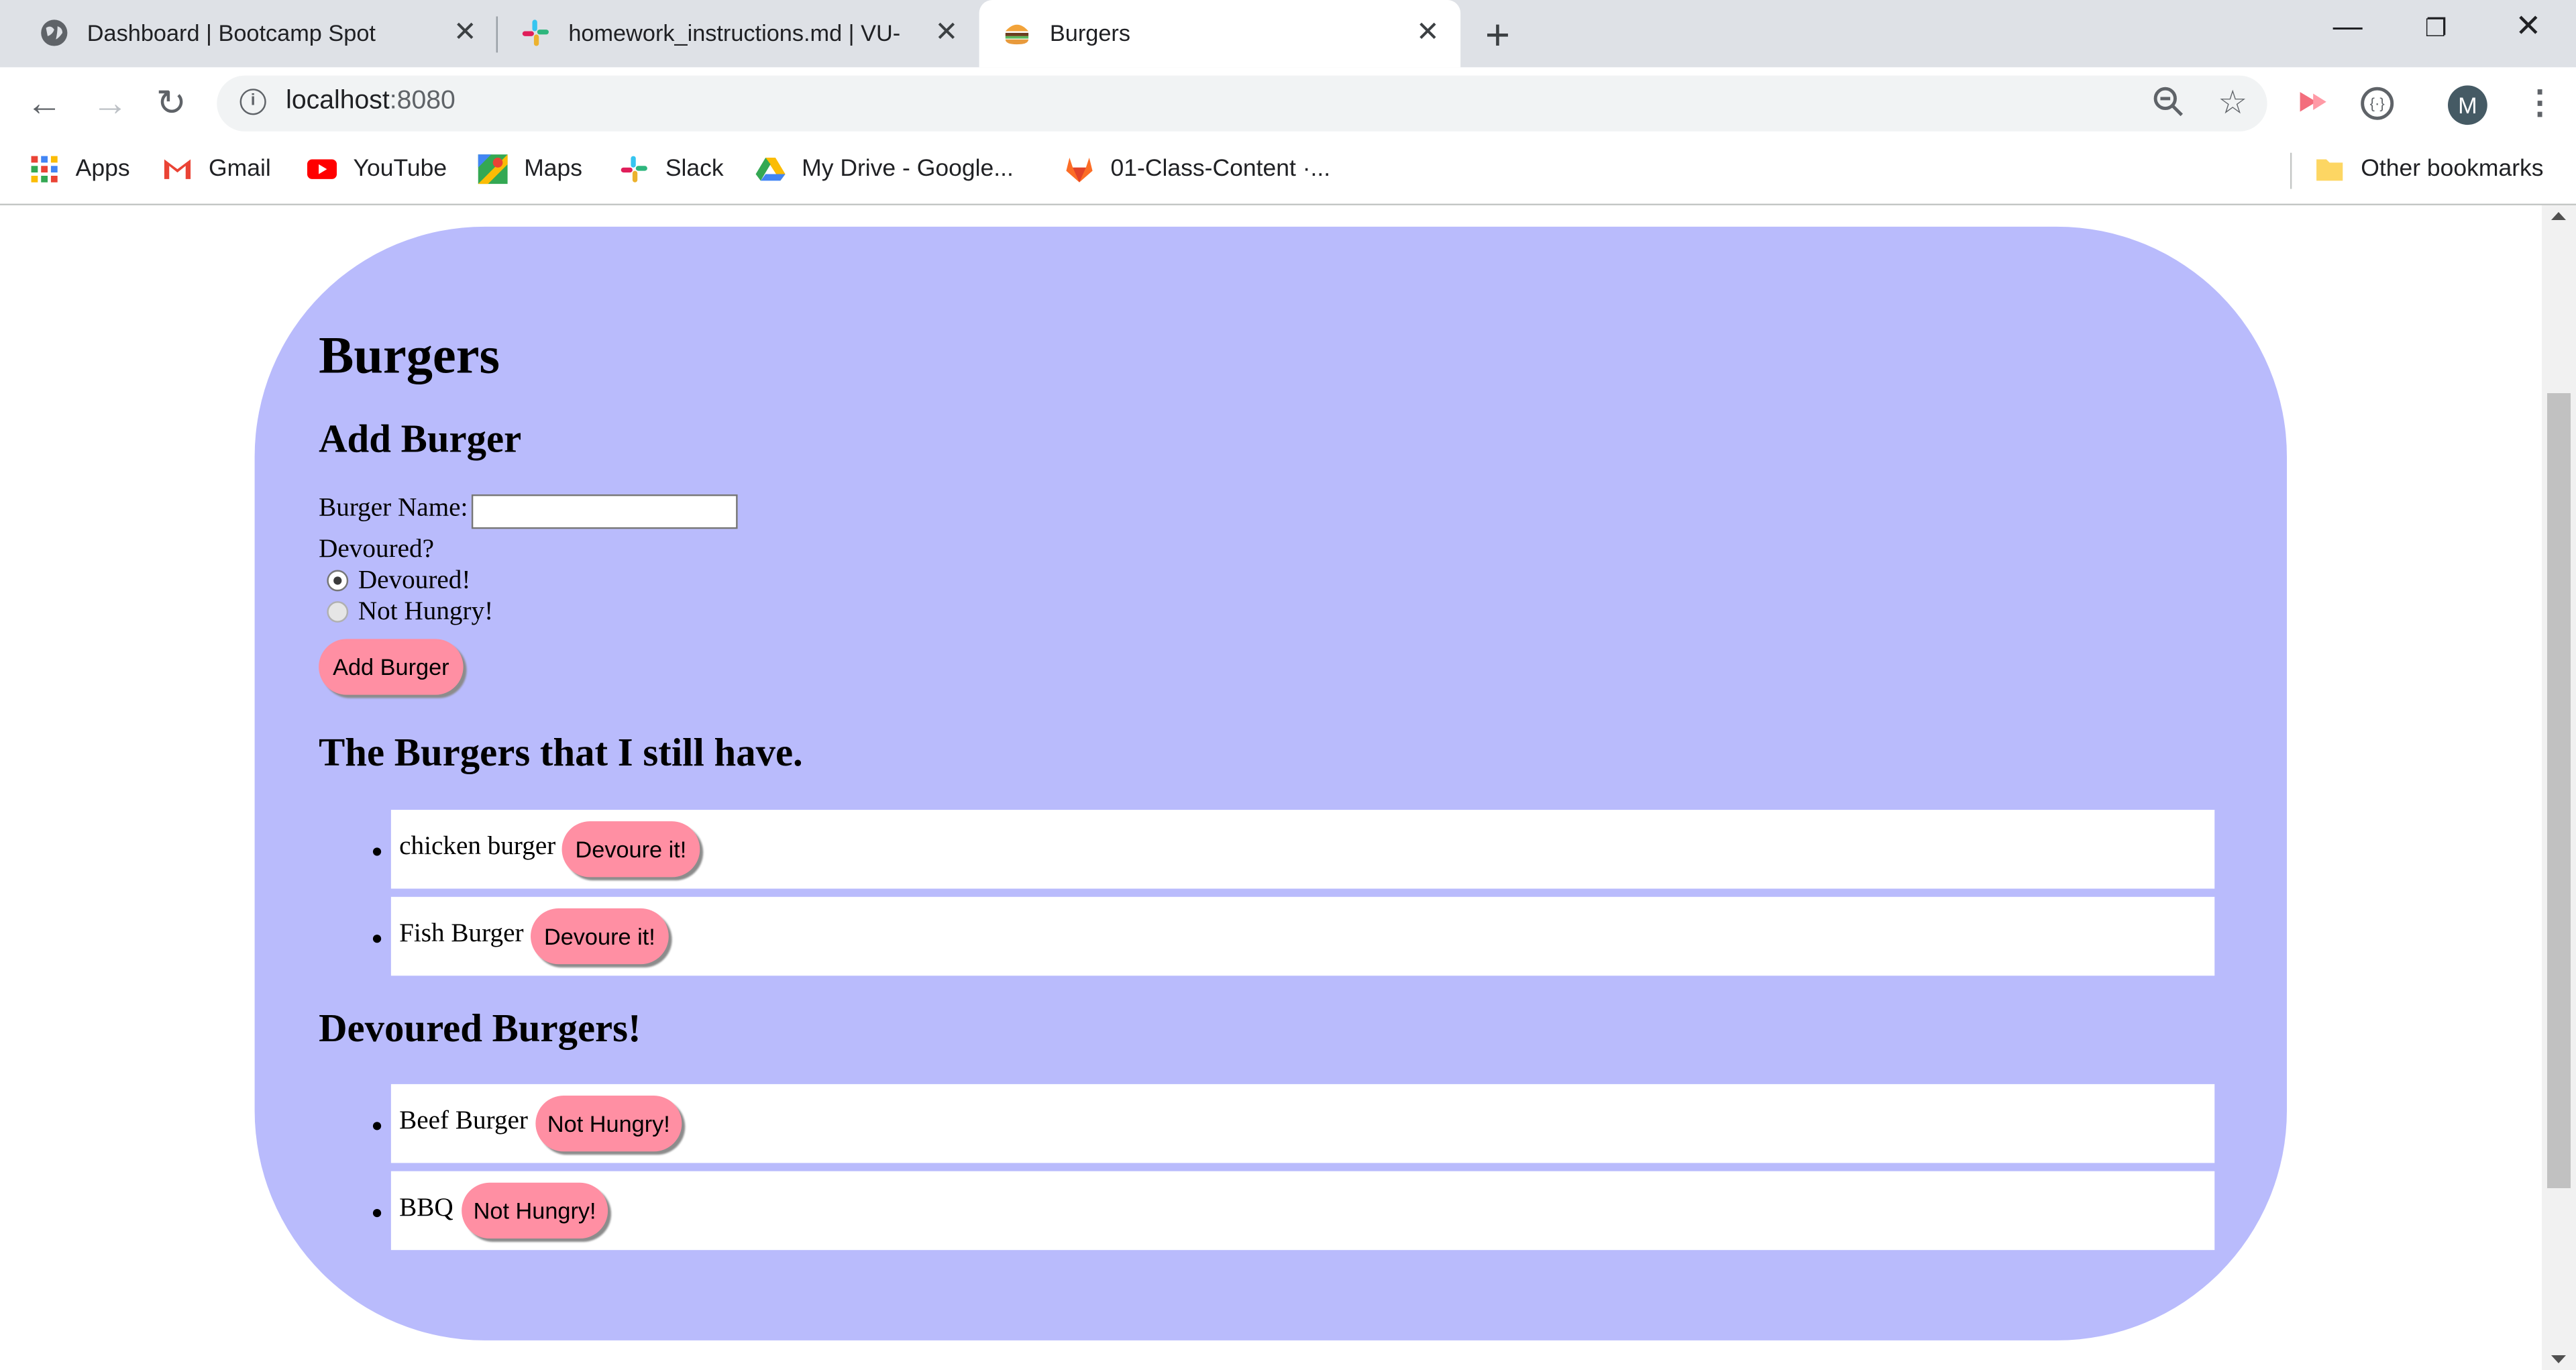 This screenshot has height=1370, width=2576. I want to click on add-burger-button: Add Burger, so click(391, 667).